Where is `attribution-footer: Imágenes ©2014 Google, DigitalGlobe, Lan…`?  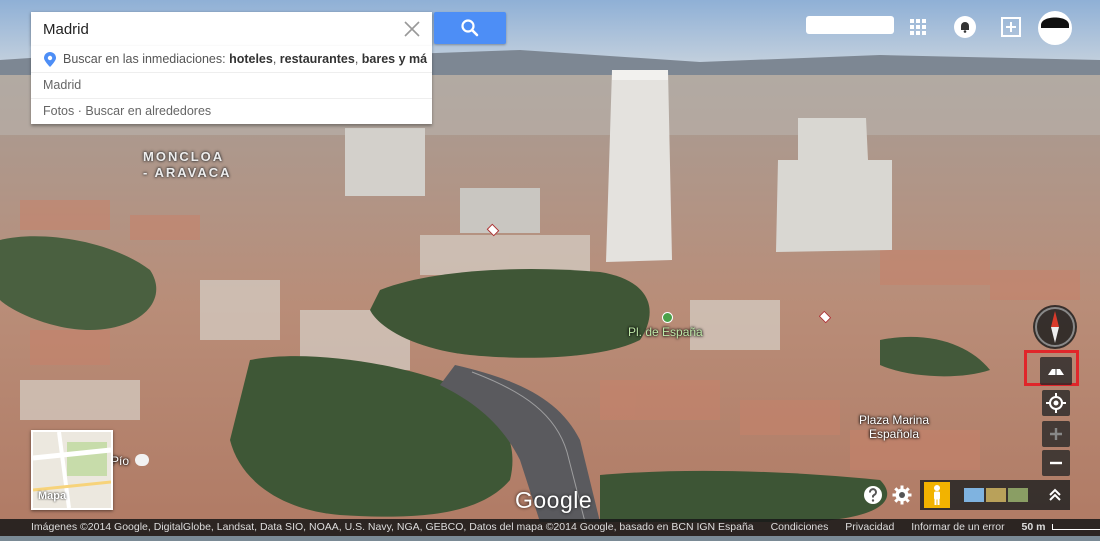 attribution-footer: Imágenes ©2014 Google, DigitalGlobe, Lan… is located at coordinates (550, 527).